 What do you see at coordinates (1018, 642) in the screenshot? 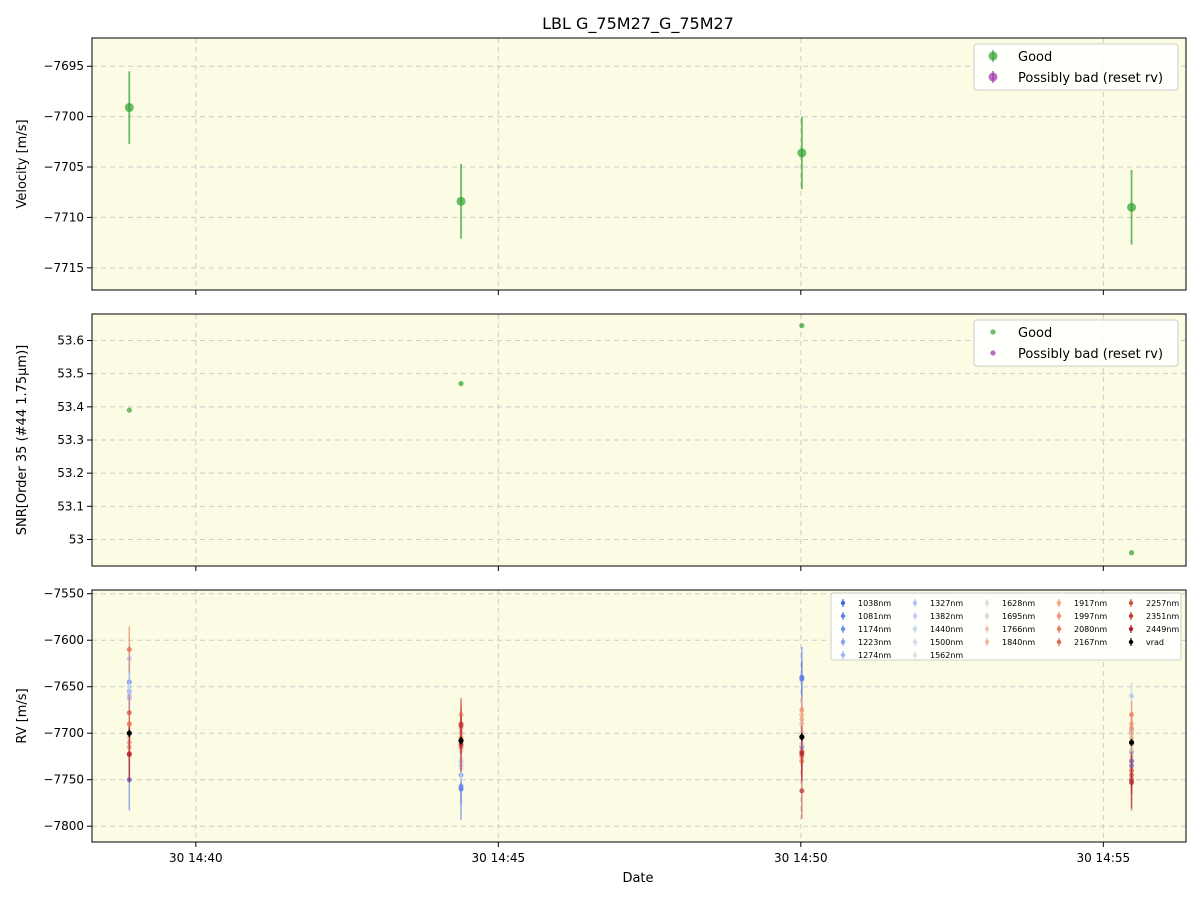
I see `legend-label: 1840nm` at bounding box center [1018, 642].